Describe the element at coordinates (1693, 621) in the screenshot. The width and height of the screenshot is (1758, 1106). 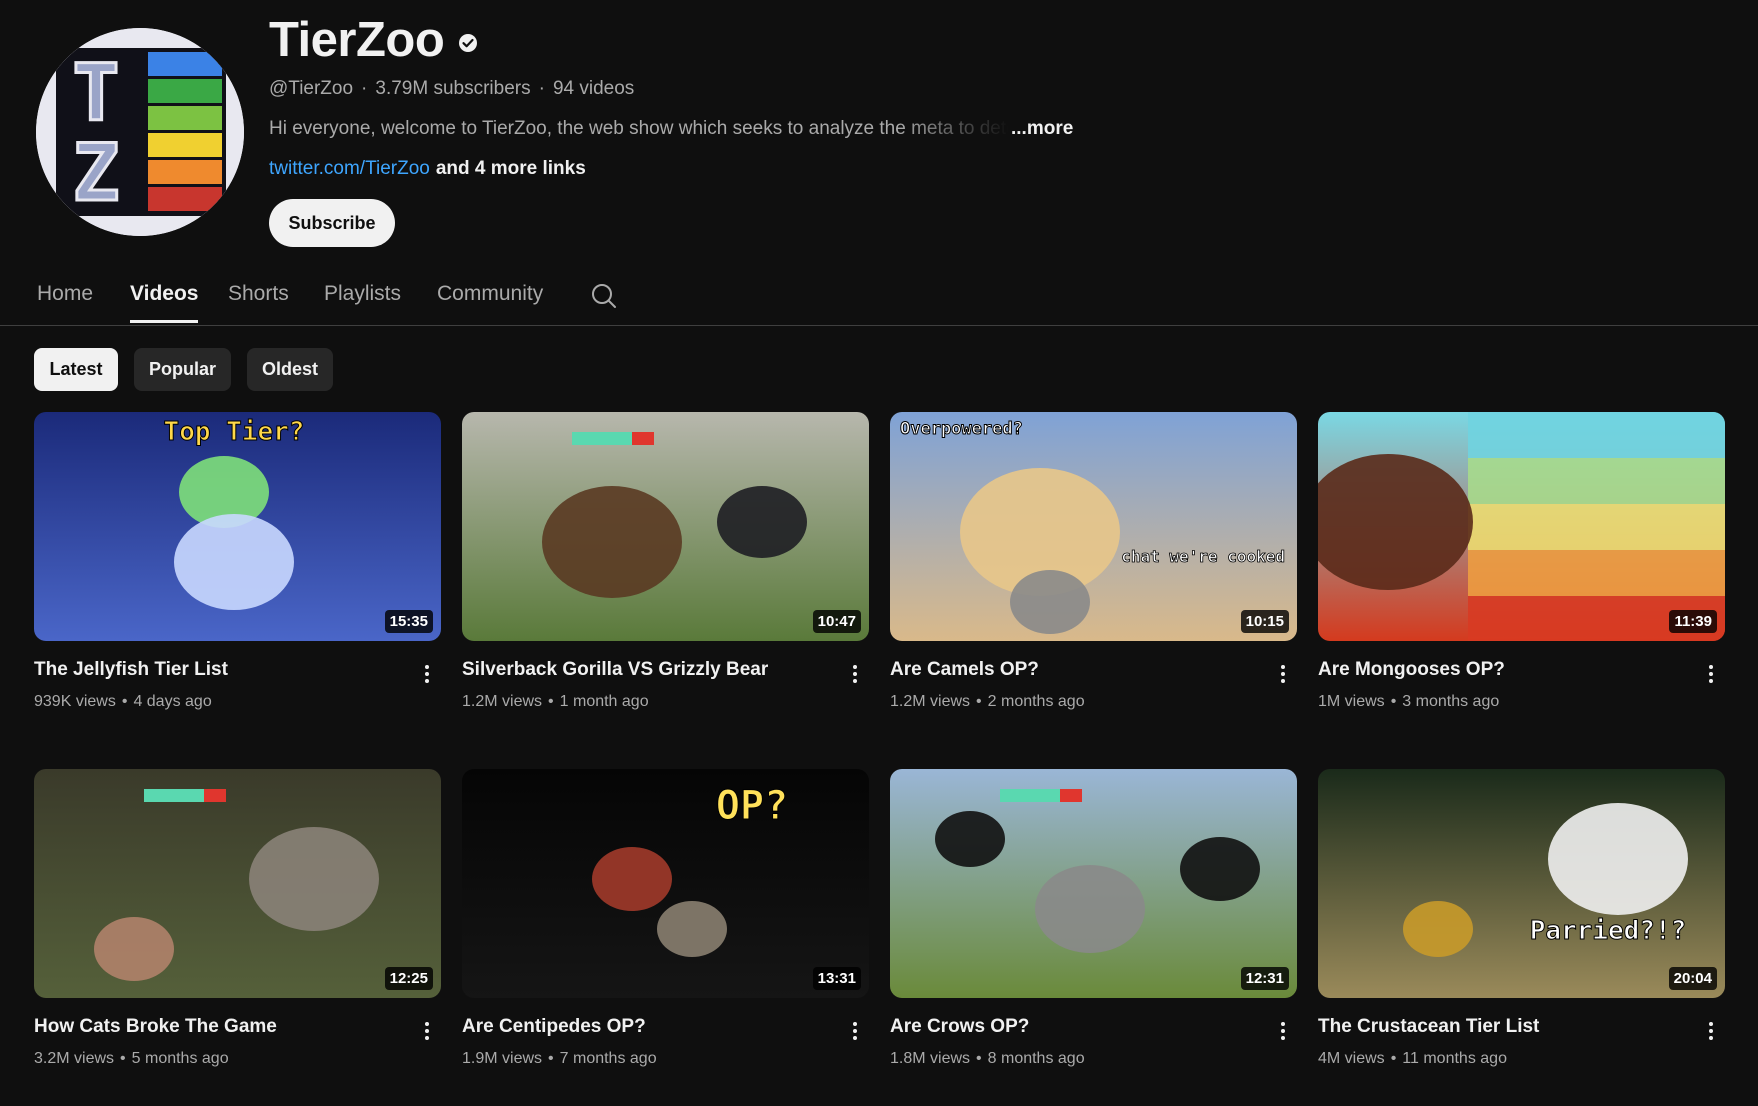
I see `duration-badge: 11:39` at that location.